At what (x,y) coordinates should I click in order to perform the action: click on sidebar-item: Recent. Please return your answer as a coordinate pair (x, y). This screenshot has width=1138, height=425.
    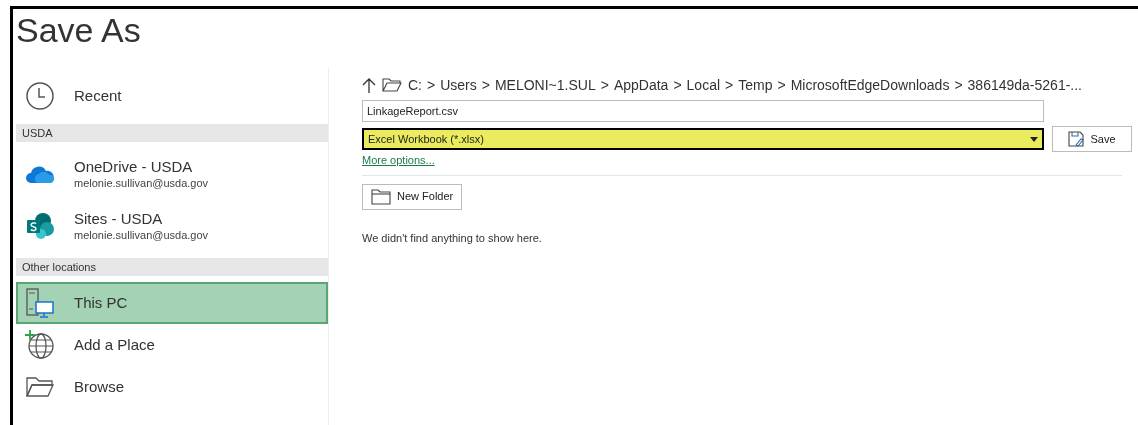
    Looking at the image, I should click on (172, 96).